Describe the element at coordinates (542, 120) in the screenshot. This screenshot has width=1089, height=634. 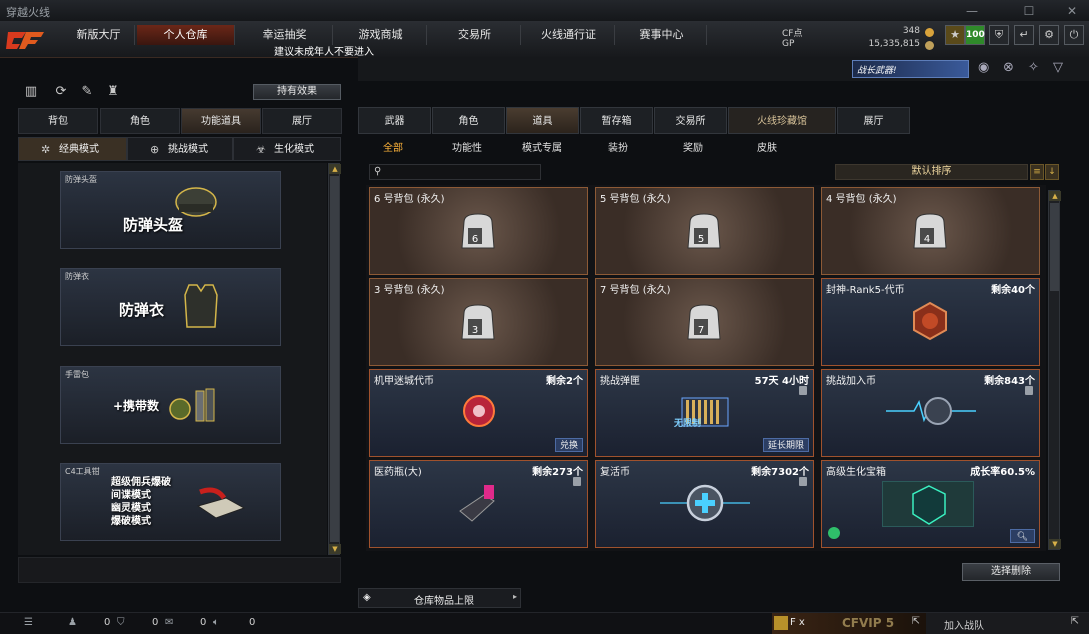
I see `tab-items: 道具` at that location.